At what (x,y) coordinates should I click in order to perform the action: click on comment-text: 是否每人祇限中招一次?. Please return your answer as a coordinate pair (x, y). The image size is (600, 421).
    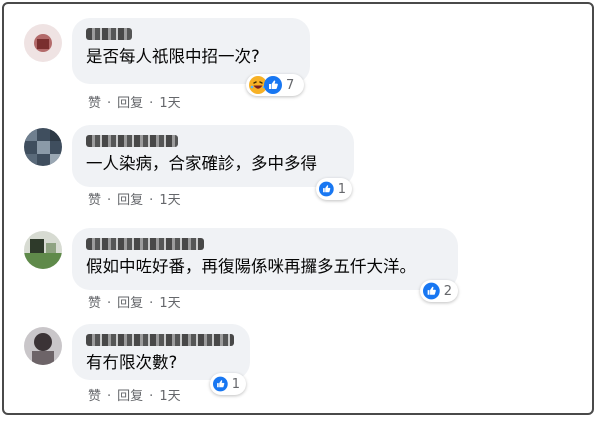
    Looking at the image, I should click on (173, 56).